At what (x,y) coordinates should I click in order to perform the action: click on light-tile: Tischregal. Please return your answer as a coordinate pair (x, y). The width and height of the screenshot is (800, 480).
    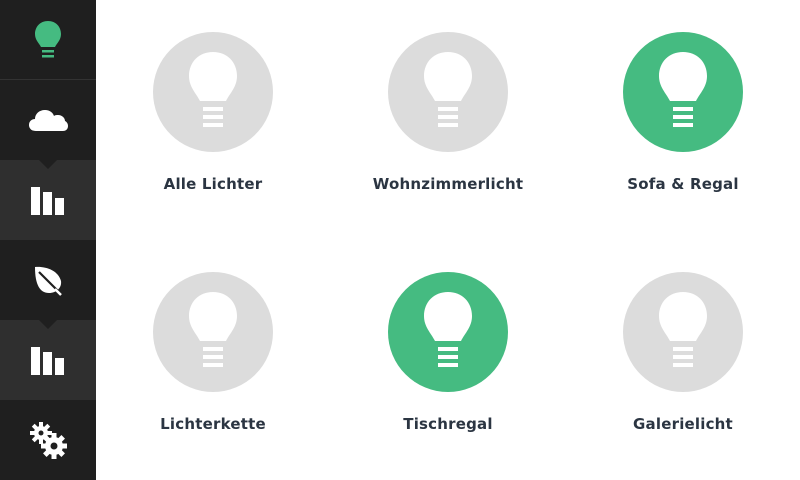
    Looking at the image, I should click on (448, 340).